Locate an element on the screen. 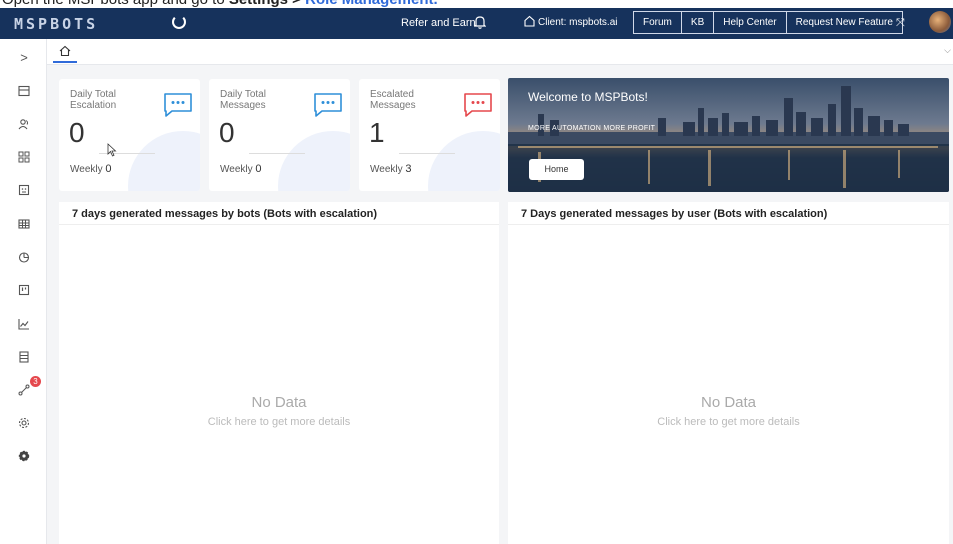  stat-card-daily-total-escalation: Daily Total Escalation 0 Weekly 0 is located at coordinates (129, 135).